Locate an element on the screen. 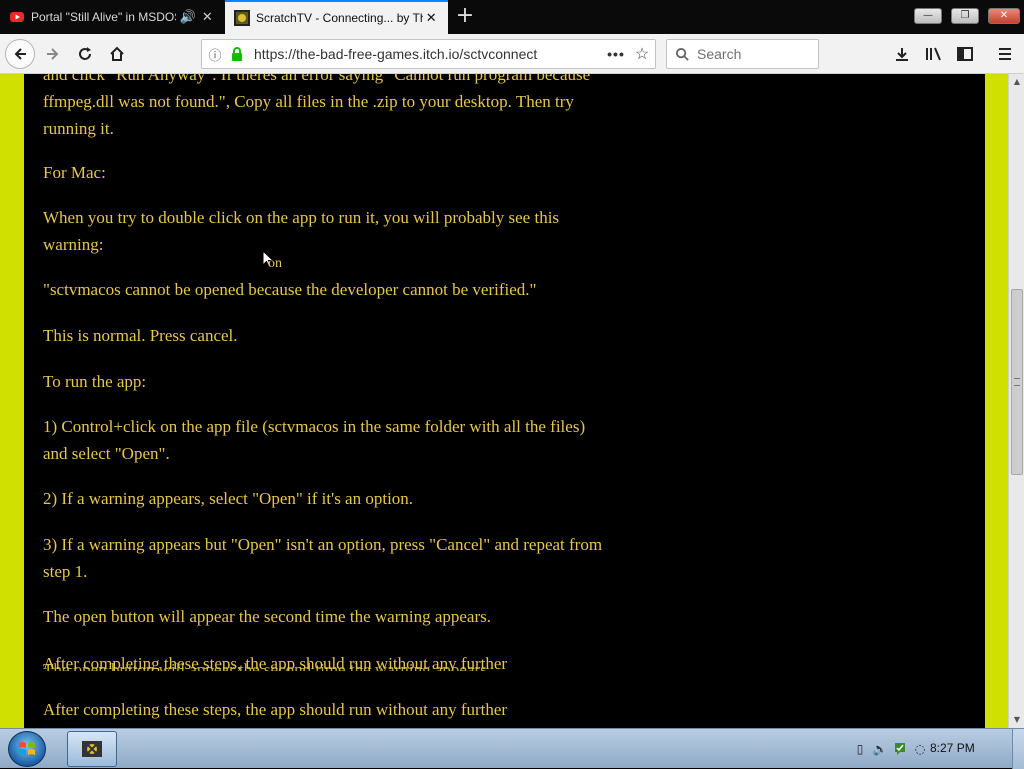 Image resolution: width=1024 pixels, height=769 pixels. downloads-button is located at coordinates (902, 54).